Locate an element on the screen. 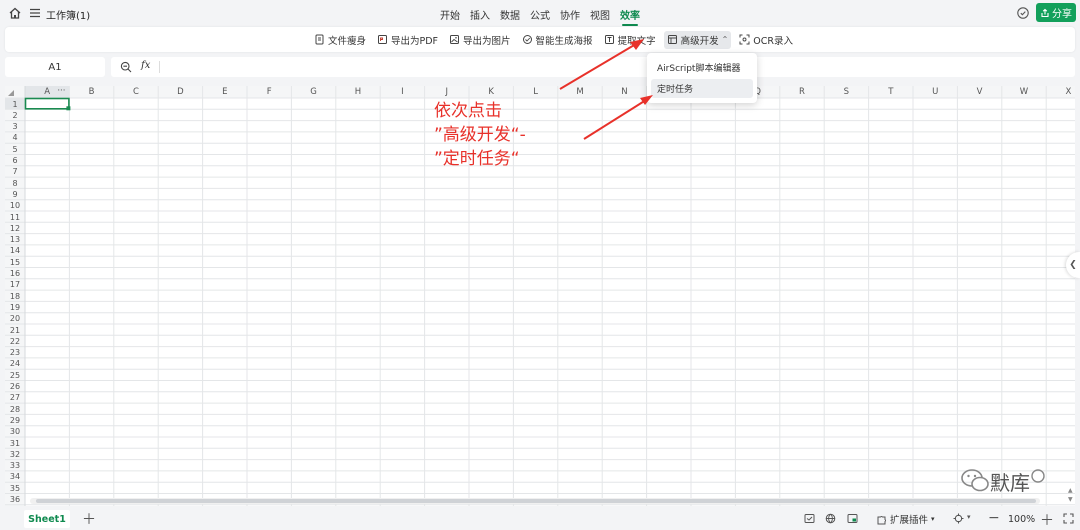  row-header: 24 is located at coordinates (15, 363).